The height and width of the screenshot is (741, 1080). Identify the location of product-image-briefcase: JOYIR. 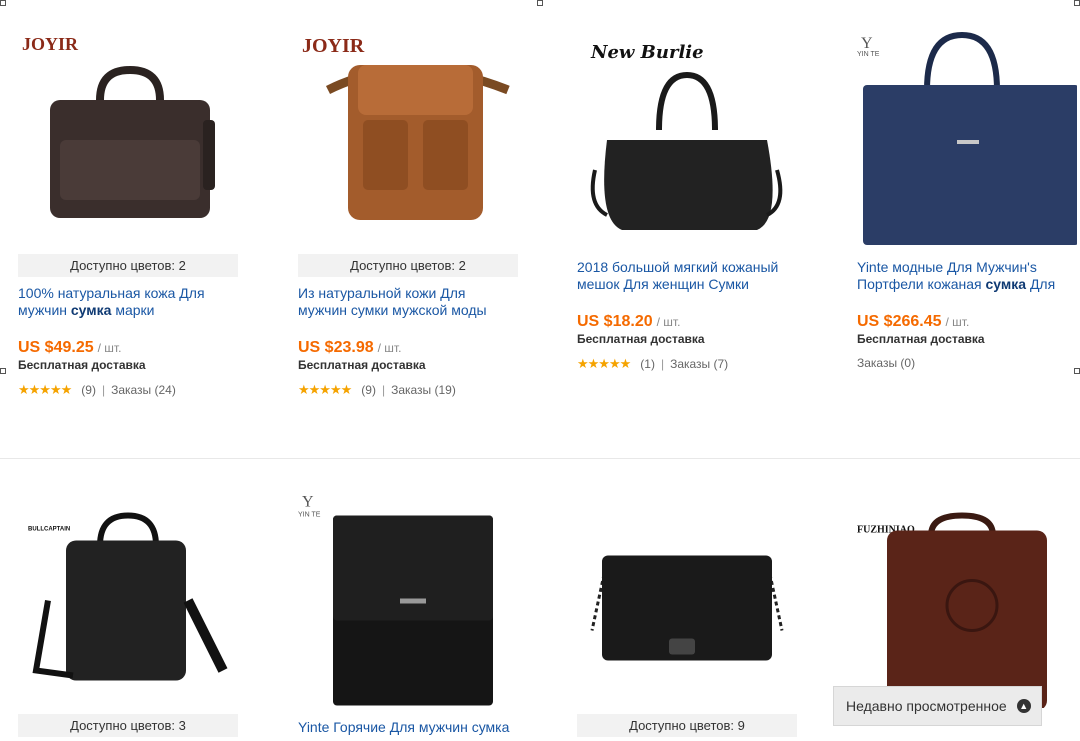
(128, 137).